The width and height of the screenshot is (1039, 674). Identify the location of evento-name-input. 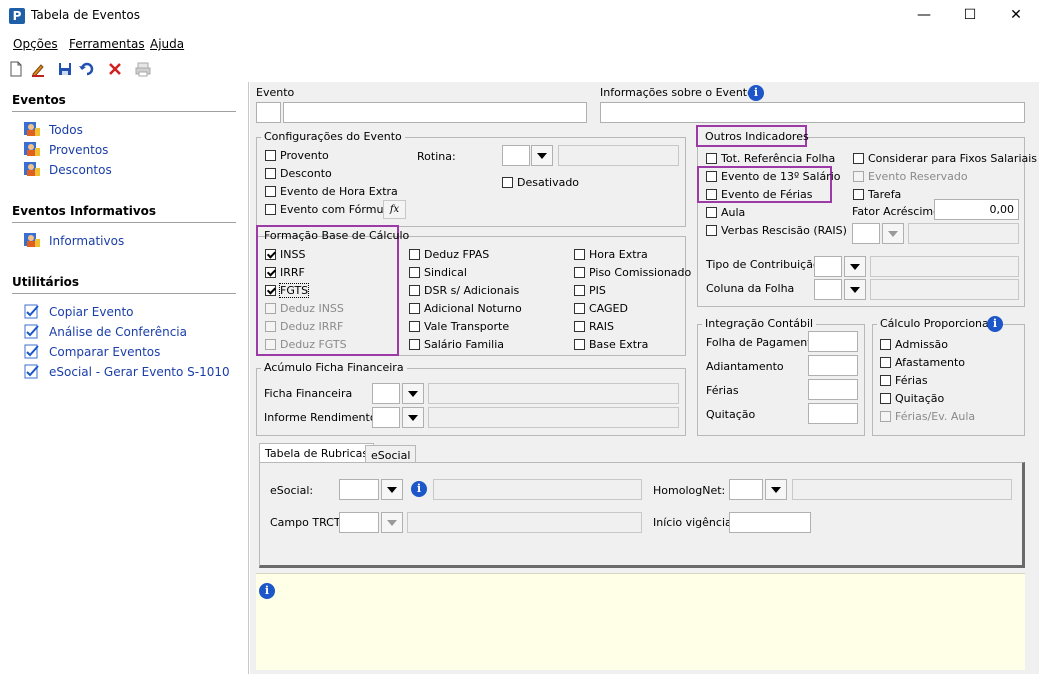
(435, 112).